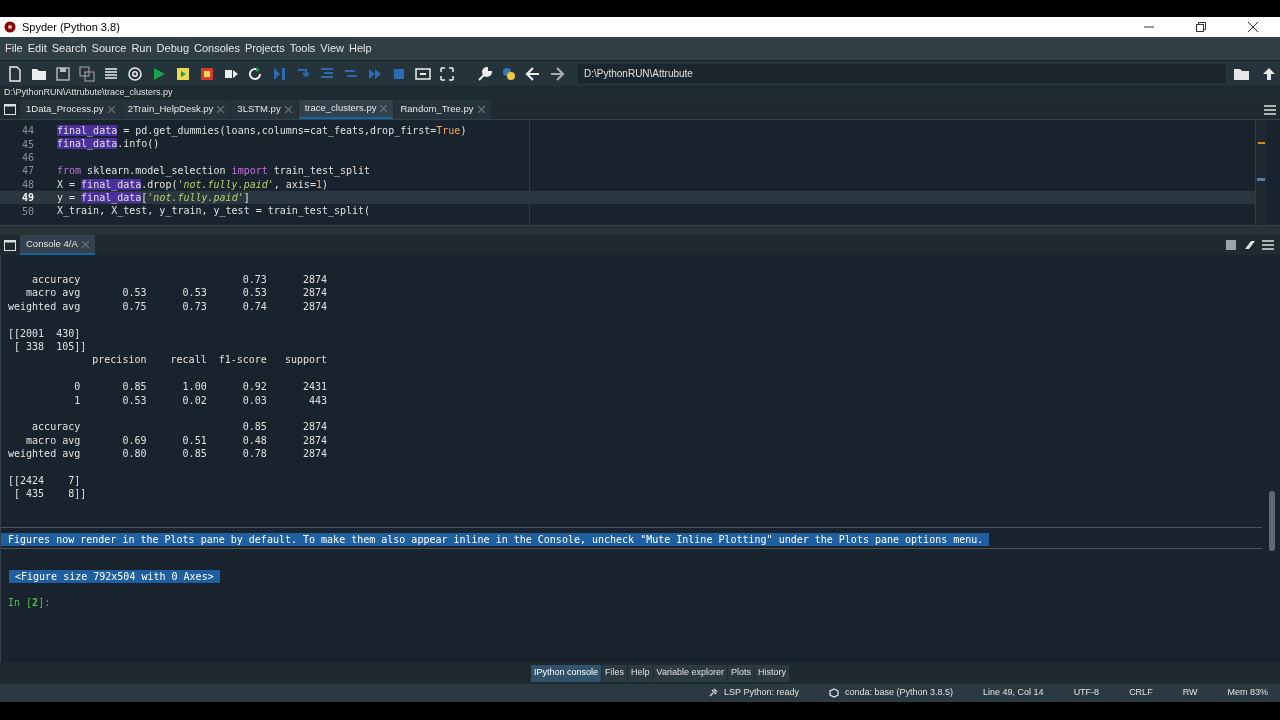 This screenshot has height=720, width=1280. I want to click on menu-item: File, so click(14, 48).